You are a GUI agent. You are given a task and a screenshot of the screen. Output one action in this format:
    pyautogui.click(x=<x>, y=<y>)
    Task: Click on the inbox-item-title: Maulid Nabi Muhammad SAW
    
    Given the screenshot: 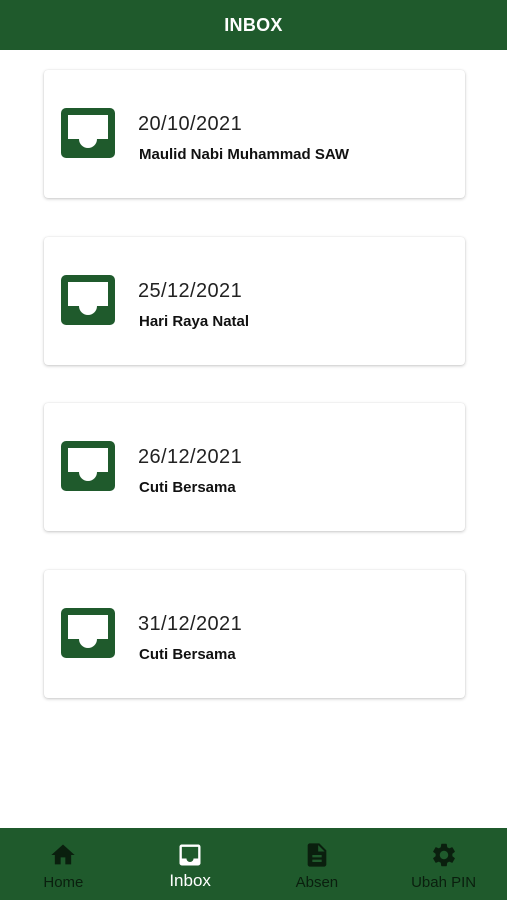 What is the action you would take?
    pyautogui.click(x=244, y=154)
    